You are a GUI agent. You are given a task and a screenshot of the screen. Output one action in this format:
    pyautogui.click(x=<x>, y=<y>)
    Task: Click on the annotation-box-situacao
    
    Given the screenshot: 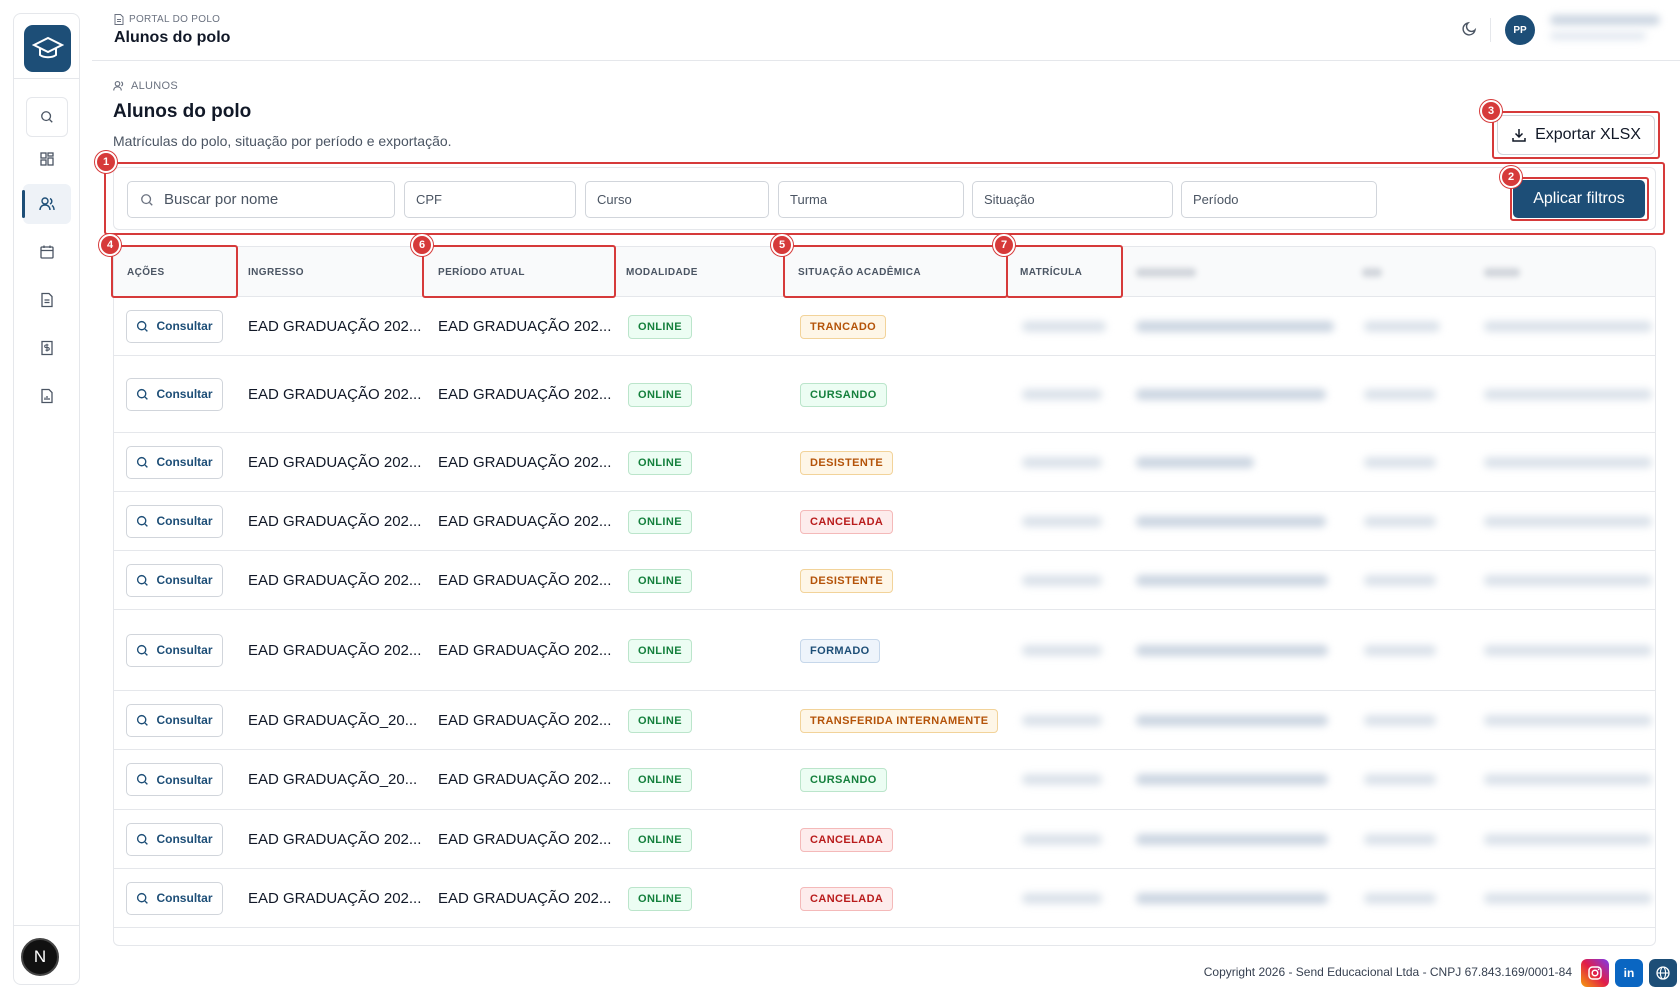 What is the action you would take?
    pyautogui.click(x=895, y=271)
    